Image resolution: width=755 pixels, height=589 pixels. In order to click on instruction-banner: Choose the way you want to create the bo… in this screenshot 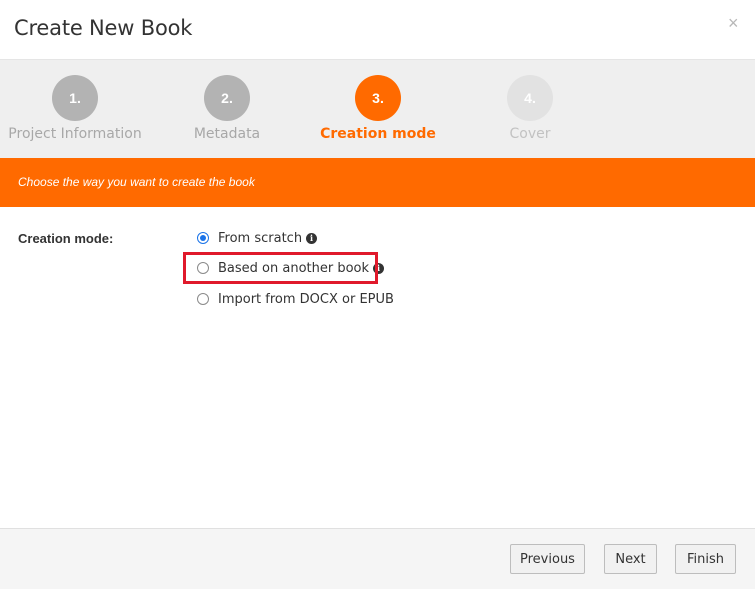, I will do `click(377, 182)`.